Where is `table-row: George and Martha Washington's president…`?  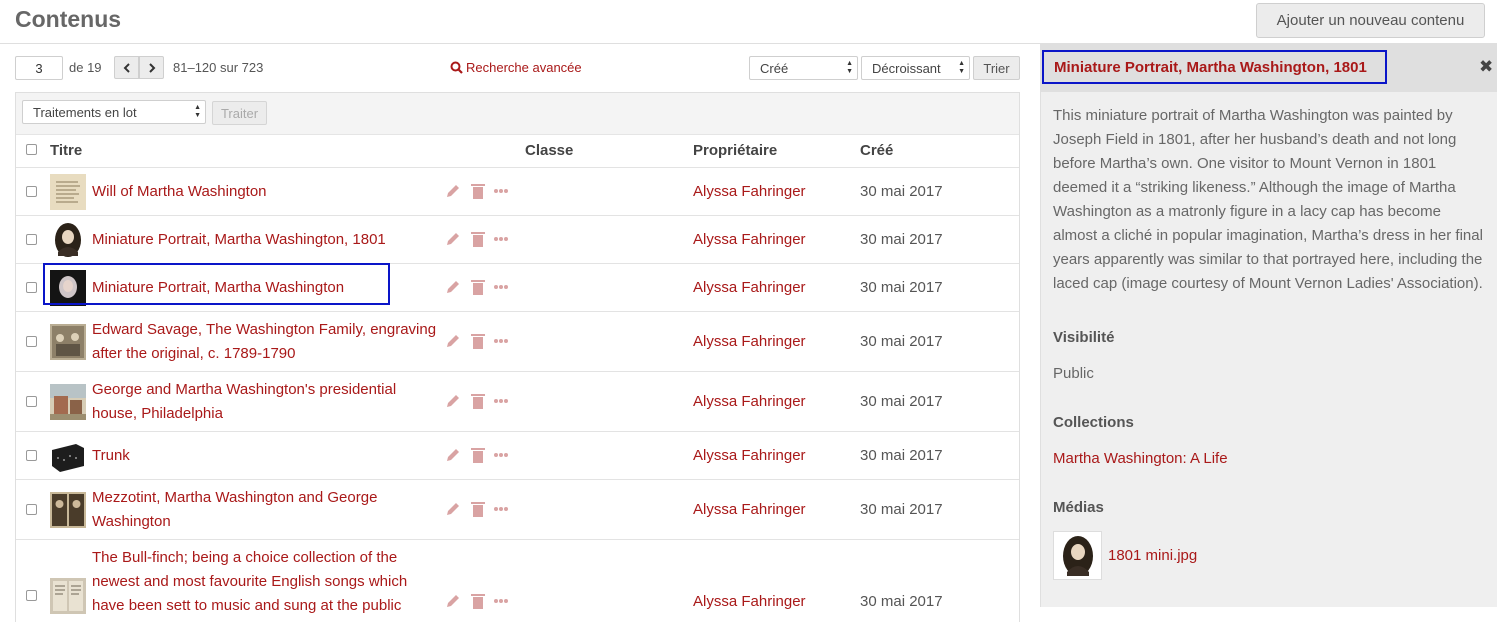 table-row: George and Martha Washington's president… is located at coordinates (517, 402).